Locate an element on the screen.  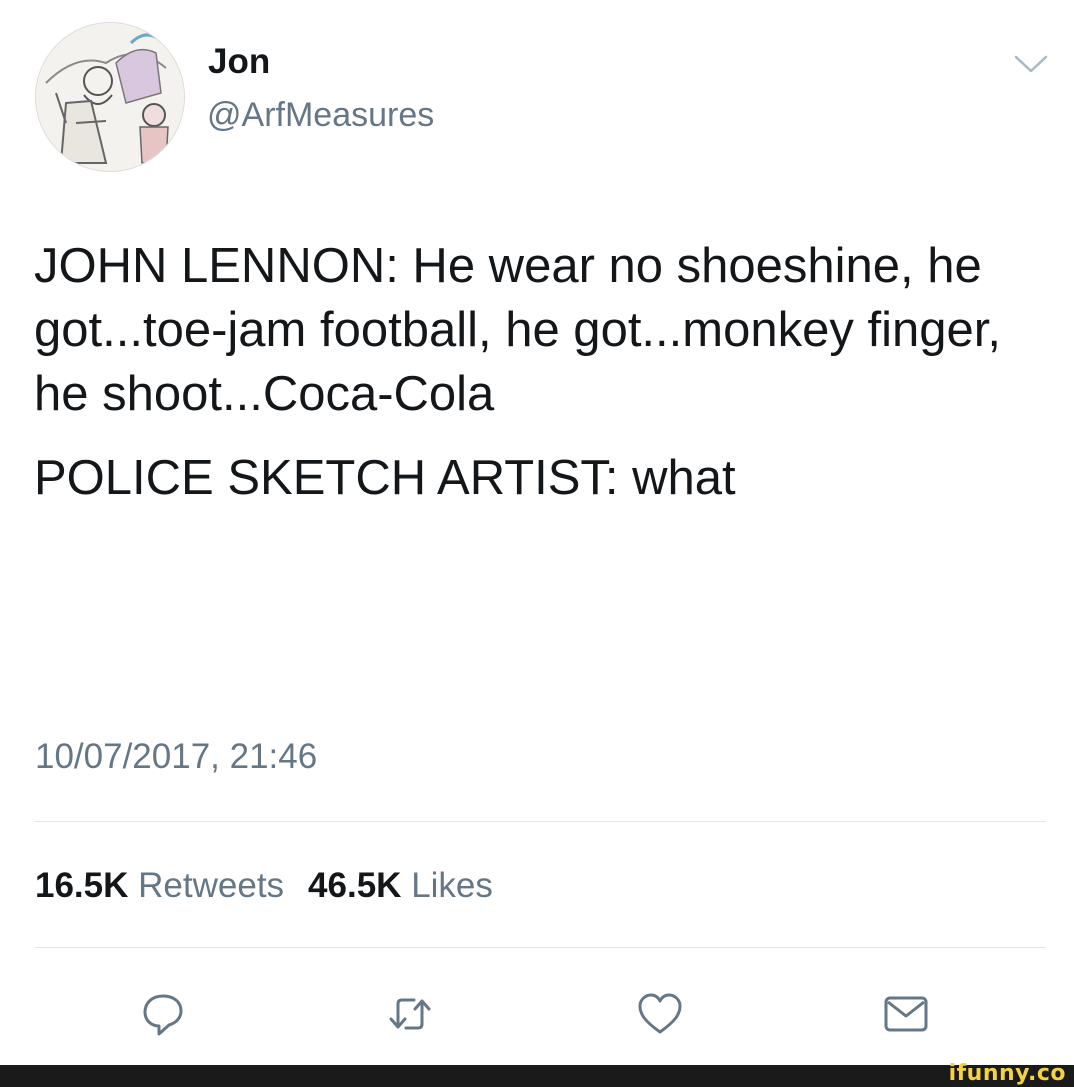
likes-stat: 46.5K Likes is located at coordinates (400, 885).